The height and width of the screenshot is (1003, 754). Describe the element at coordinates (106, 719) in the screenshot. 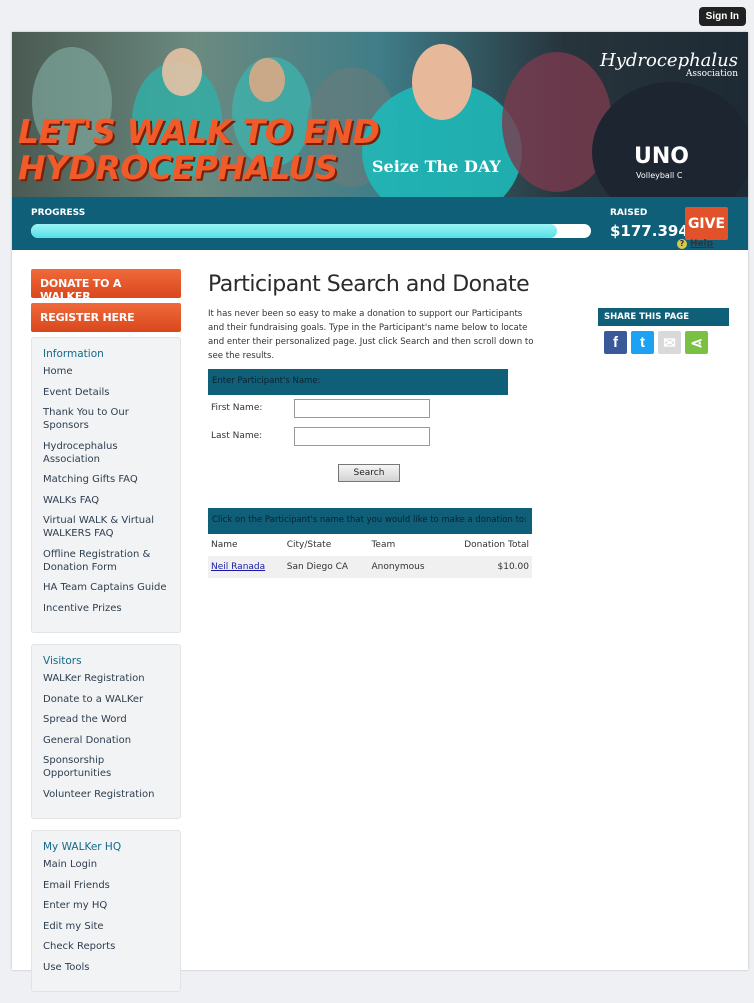

I see `sidebar-item-spread-the-word: Spread the Word` at that location.